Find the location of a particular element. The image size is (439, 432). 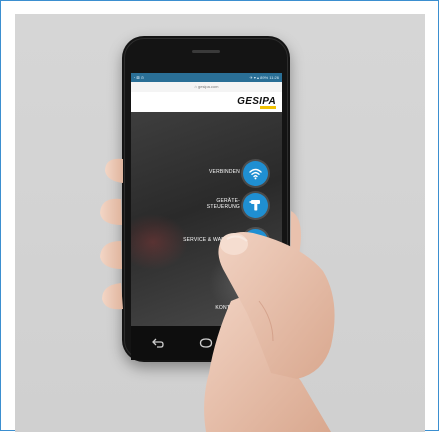

menu-item-geraete-steuerung: GERÄTE-STEUERUNG is located at coordinates (206, 207).